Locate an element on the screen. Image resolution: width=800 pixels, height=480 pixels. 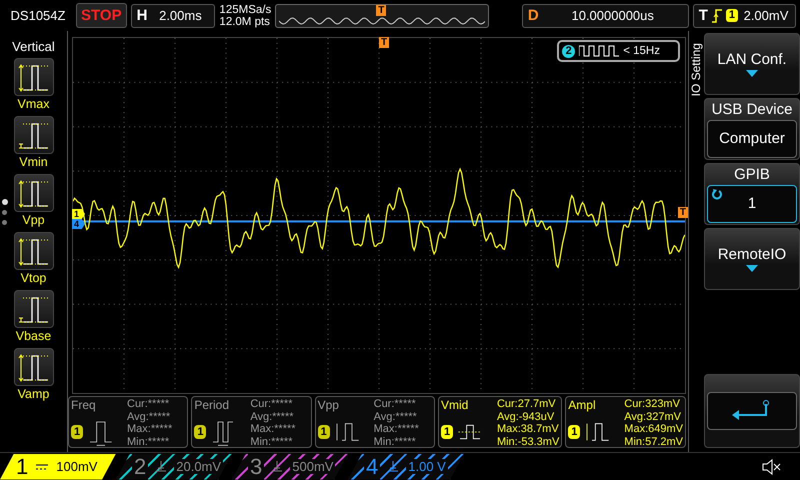
measure-label: Vamp is located at coordinates (34, 394).